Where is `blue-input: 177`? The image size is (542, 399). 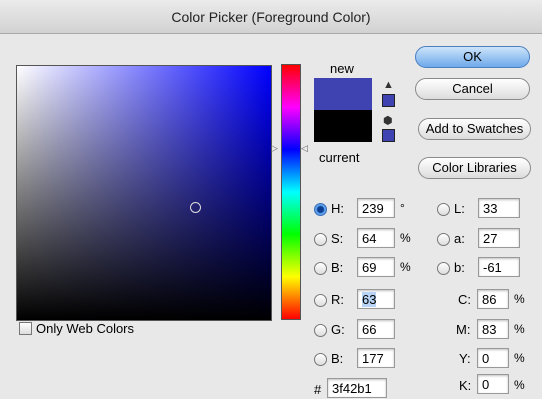 blue-input: 177 is located at coordinates (376, 358).